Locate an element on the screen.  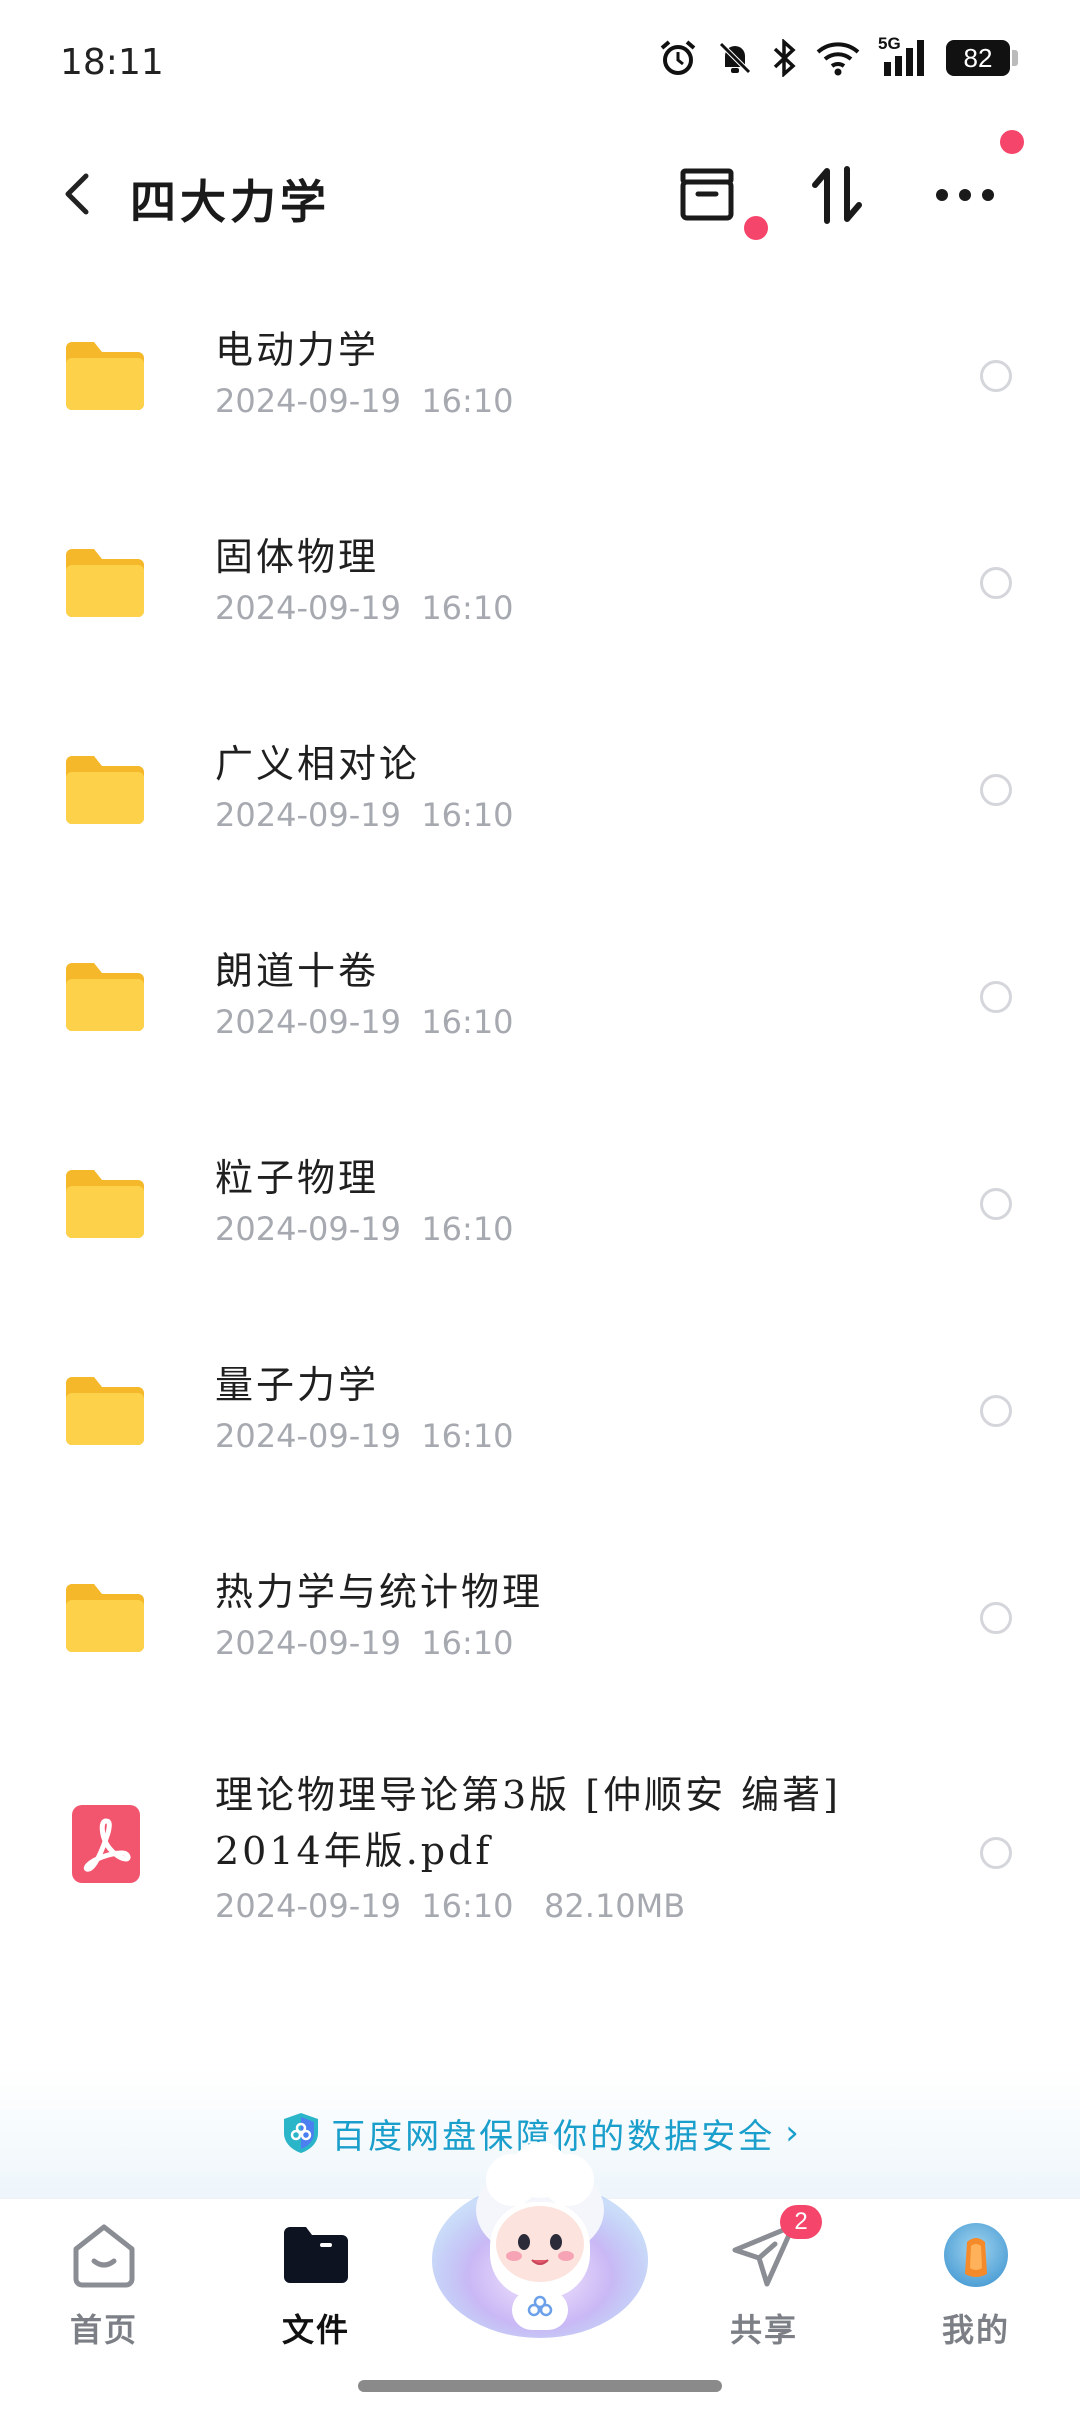
file-name: 量子力学 is located at coordinates (297, 1385).